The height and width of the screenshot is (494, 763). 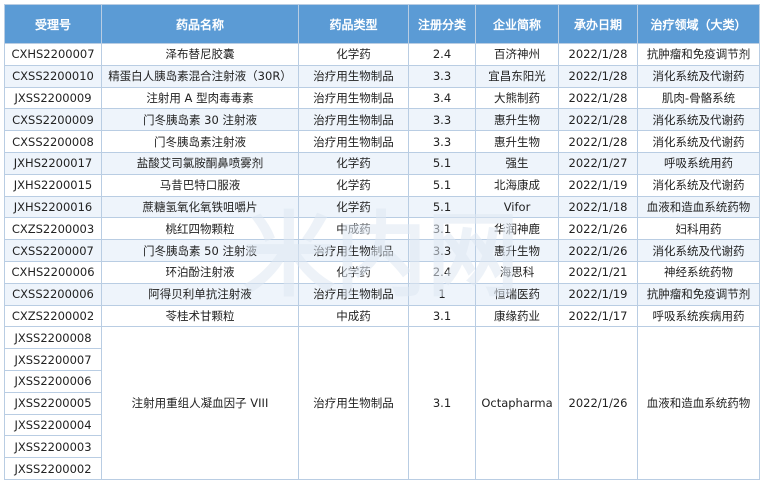 What do you see at coordinates (598, 316) in the screenshot?
I see `date-cell: 2022/1/17` at bounding box center [598, 316].